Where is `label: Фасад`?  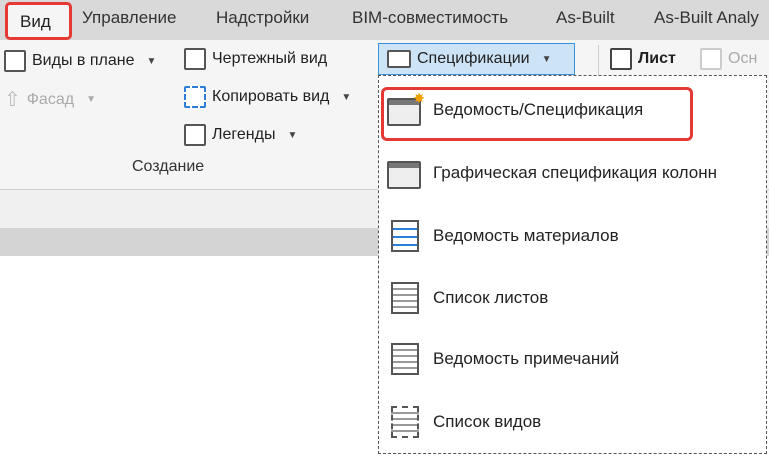 label: Фасад is located at coordinates (50, 99).